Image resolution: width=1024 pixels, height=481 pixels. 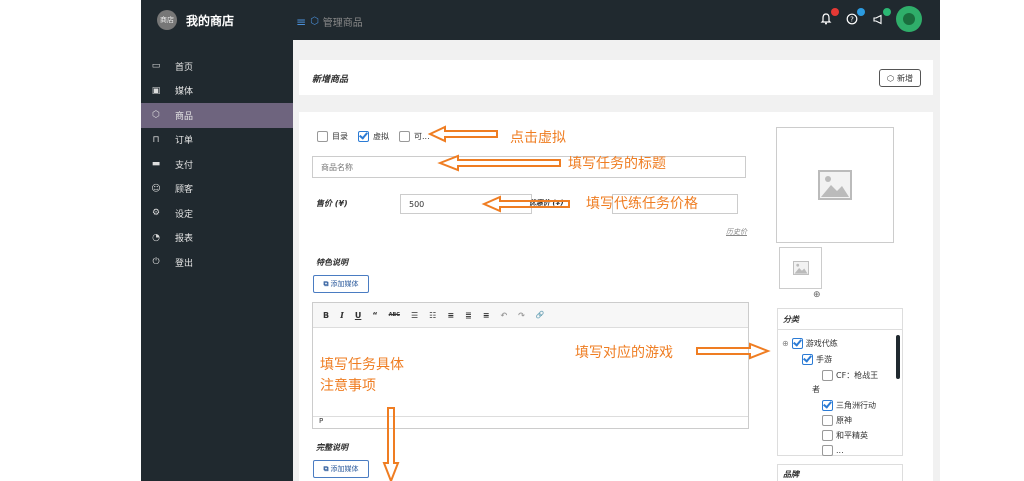 I want to click on annotation-fill-game: 填写对应的游戏, so click(x=624, y=353).